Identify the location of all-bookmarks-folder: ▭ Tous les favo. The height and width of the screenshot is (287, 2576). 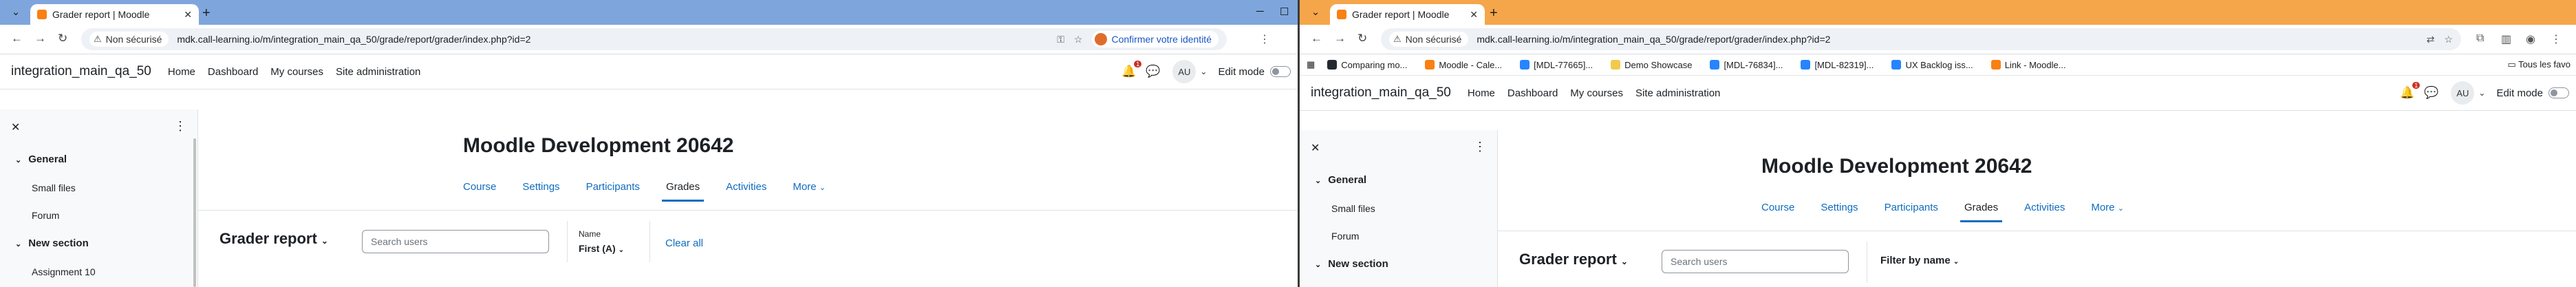
(2539, 64).